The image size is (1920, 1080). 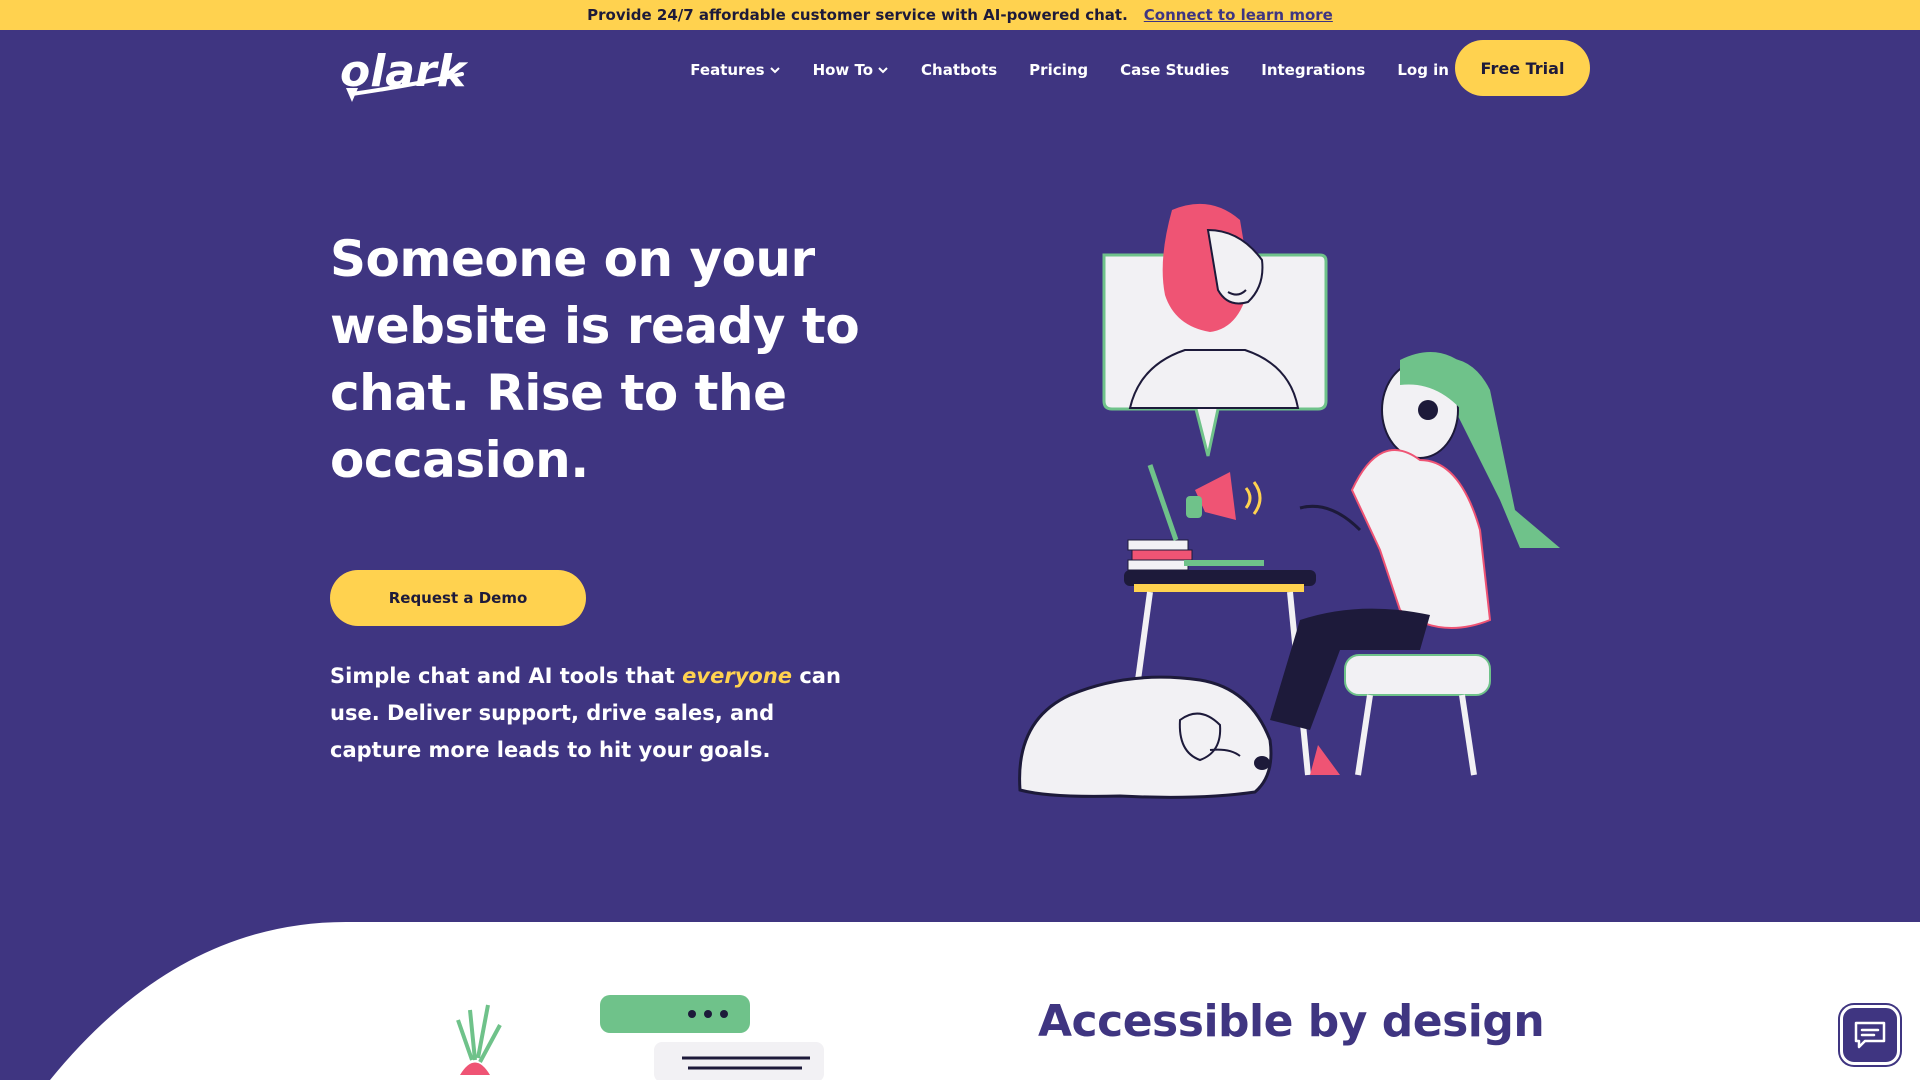 I want to click on woman-character, so click(x=1415, y=564).